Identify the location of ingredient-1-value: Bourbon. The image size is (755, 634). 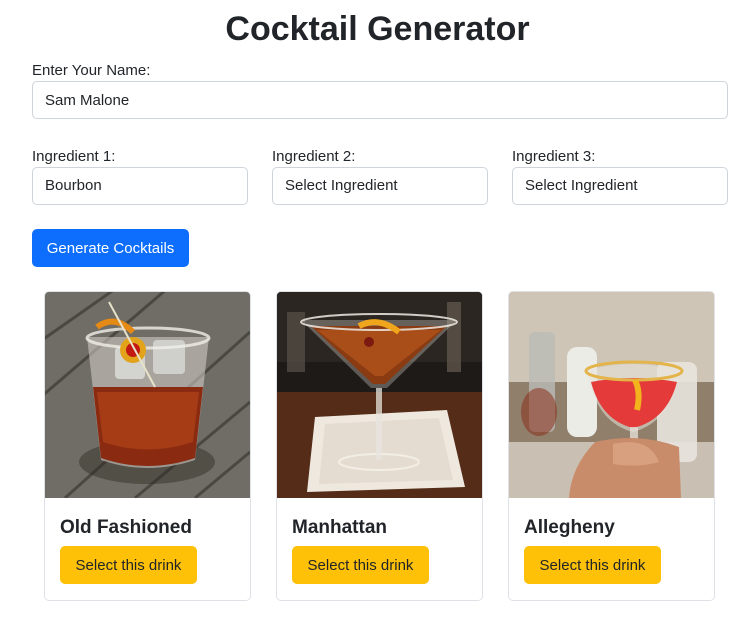
(73, 185).